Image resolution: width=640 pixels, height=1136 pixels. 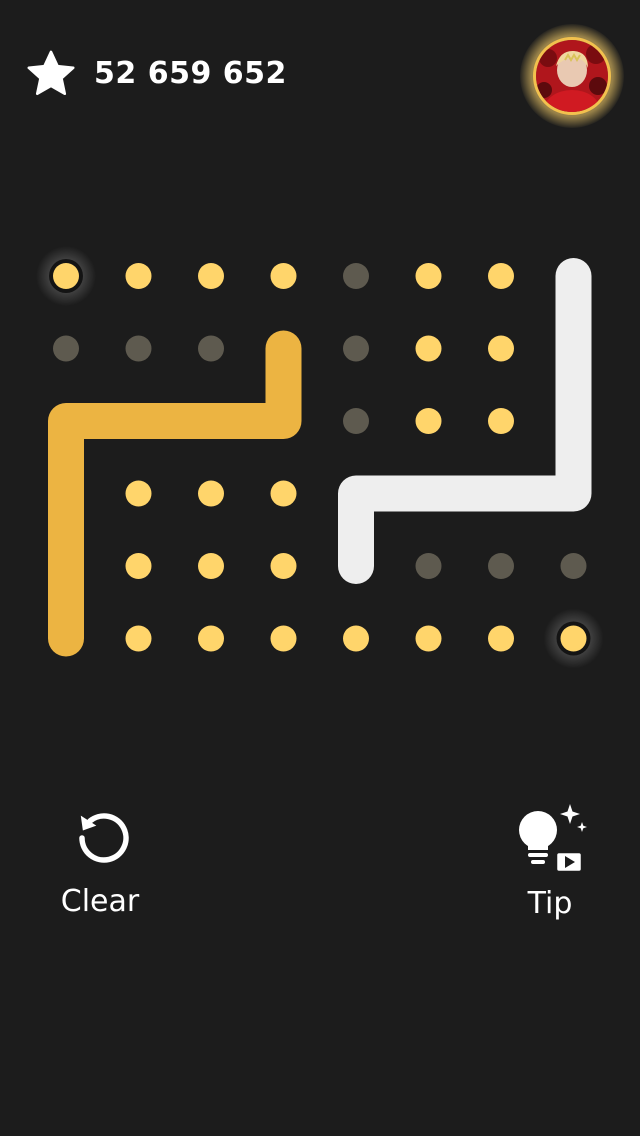 I want to click on lightbulb-video-icon, so click(x=553, y=839).